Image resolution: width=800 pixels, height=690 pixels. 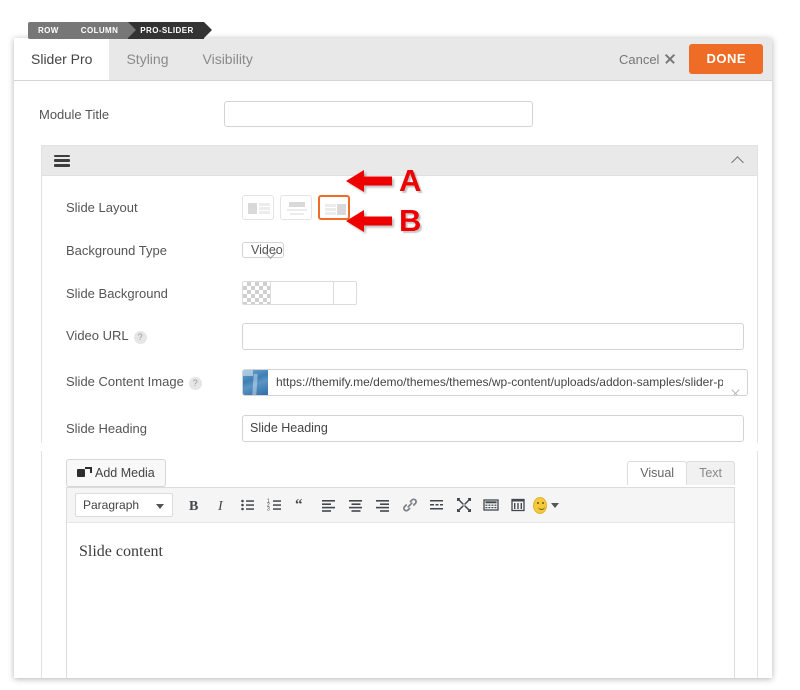 What do you see at coordinates (726, 59) in the screenshot?
I see `done-button: DONE` at bounding box center [726, 59].